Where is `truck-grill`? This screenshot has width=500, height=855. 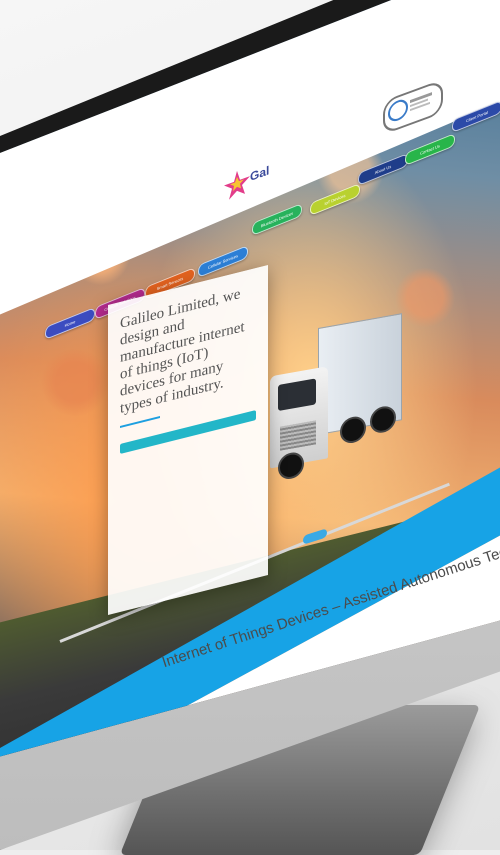 truck-grill is located at coordinates (298, 435).